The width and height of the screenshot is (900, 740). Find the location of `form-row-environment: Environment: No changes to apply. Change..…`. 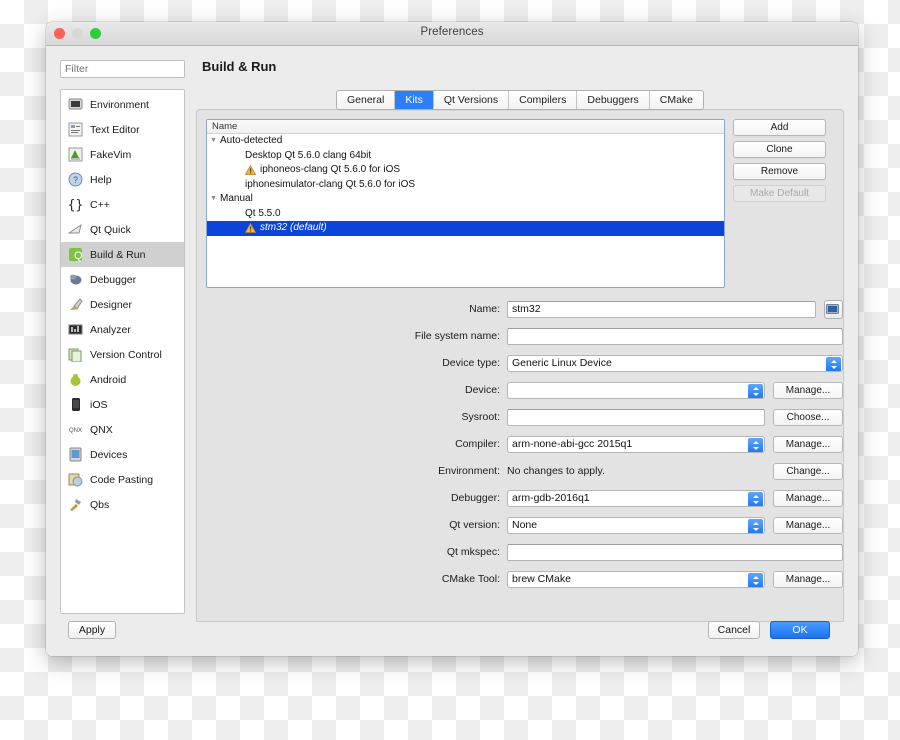

form-row-environment: Environment: No changes to apply. Change..… is located at coordinates (520, 471).